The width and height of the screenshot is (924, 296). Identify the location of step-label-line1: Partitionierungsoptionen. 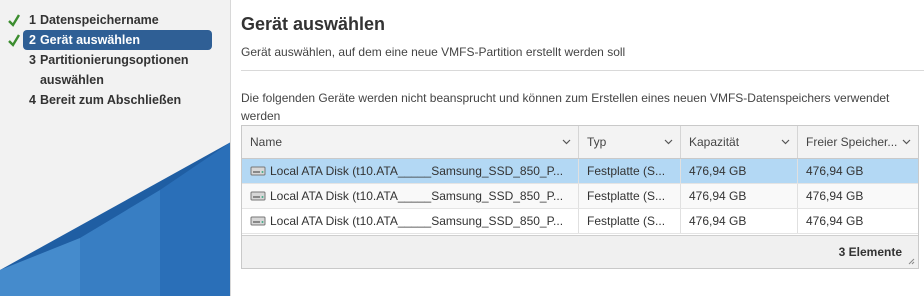
(114, 60).